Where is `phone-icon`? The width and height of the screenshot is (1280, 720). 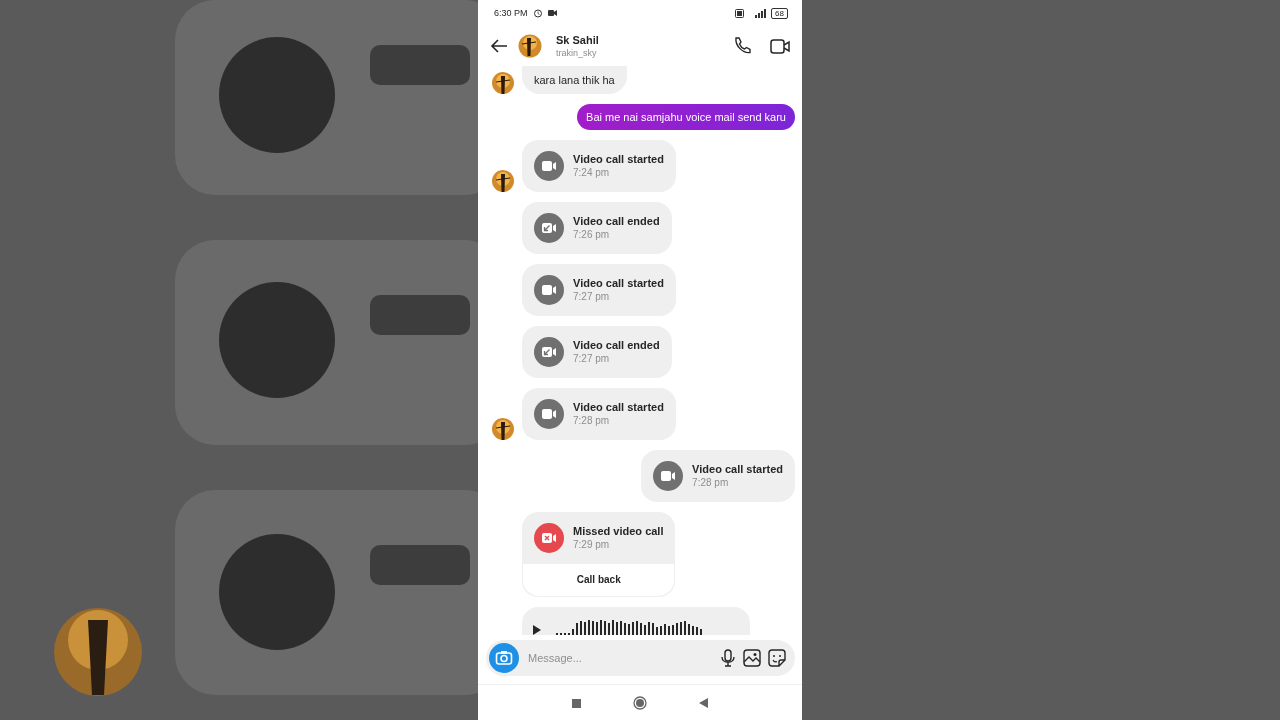 phone-icon is located at coordinates (742, 46).